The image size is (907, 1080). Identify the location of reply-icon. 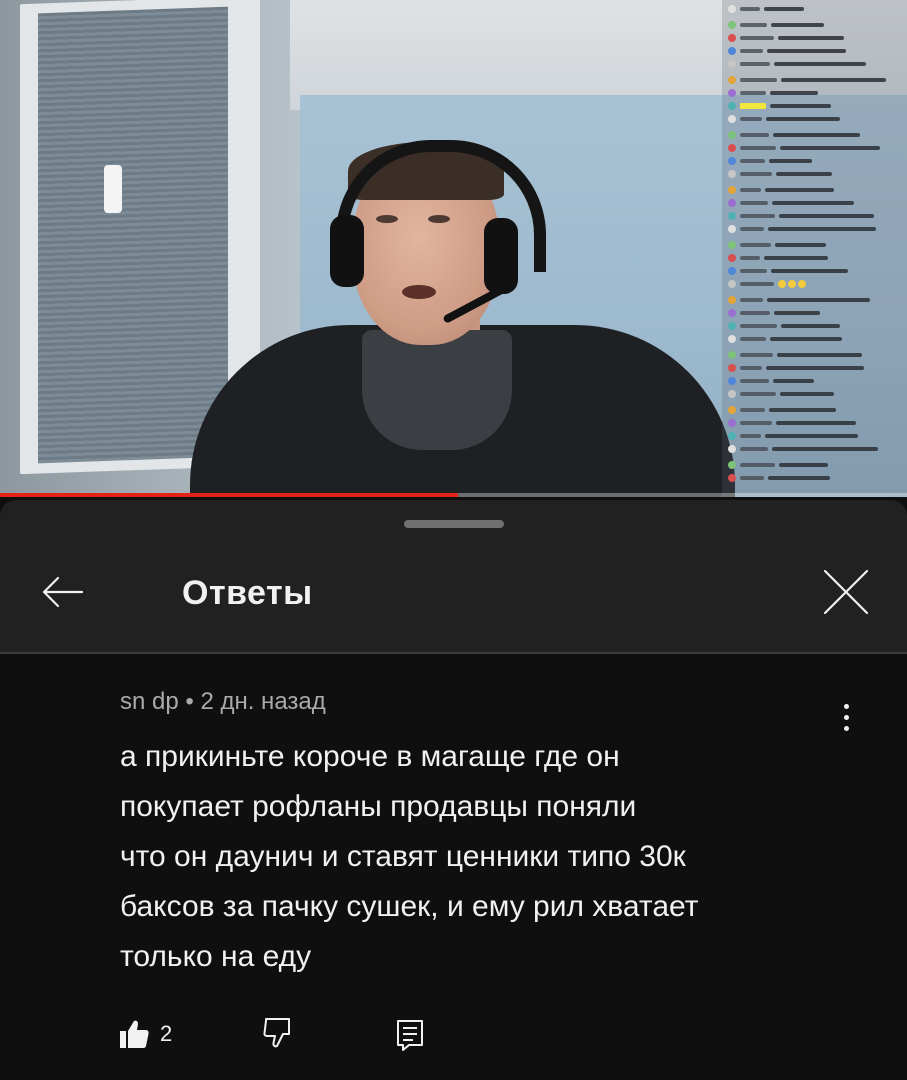
(410, 1035).